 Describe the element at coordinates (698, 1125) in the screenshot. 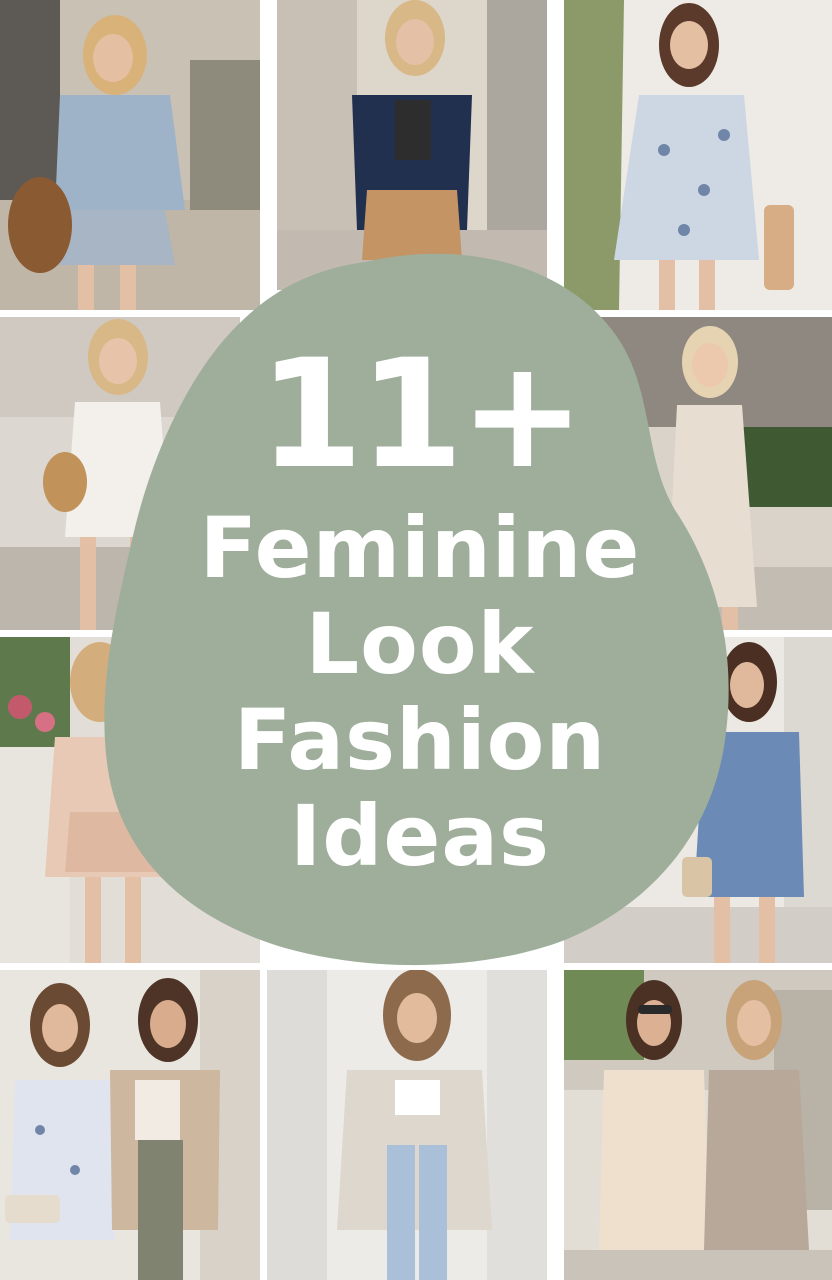

I see `outfit-photo-two-women-belted` at that location.